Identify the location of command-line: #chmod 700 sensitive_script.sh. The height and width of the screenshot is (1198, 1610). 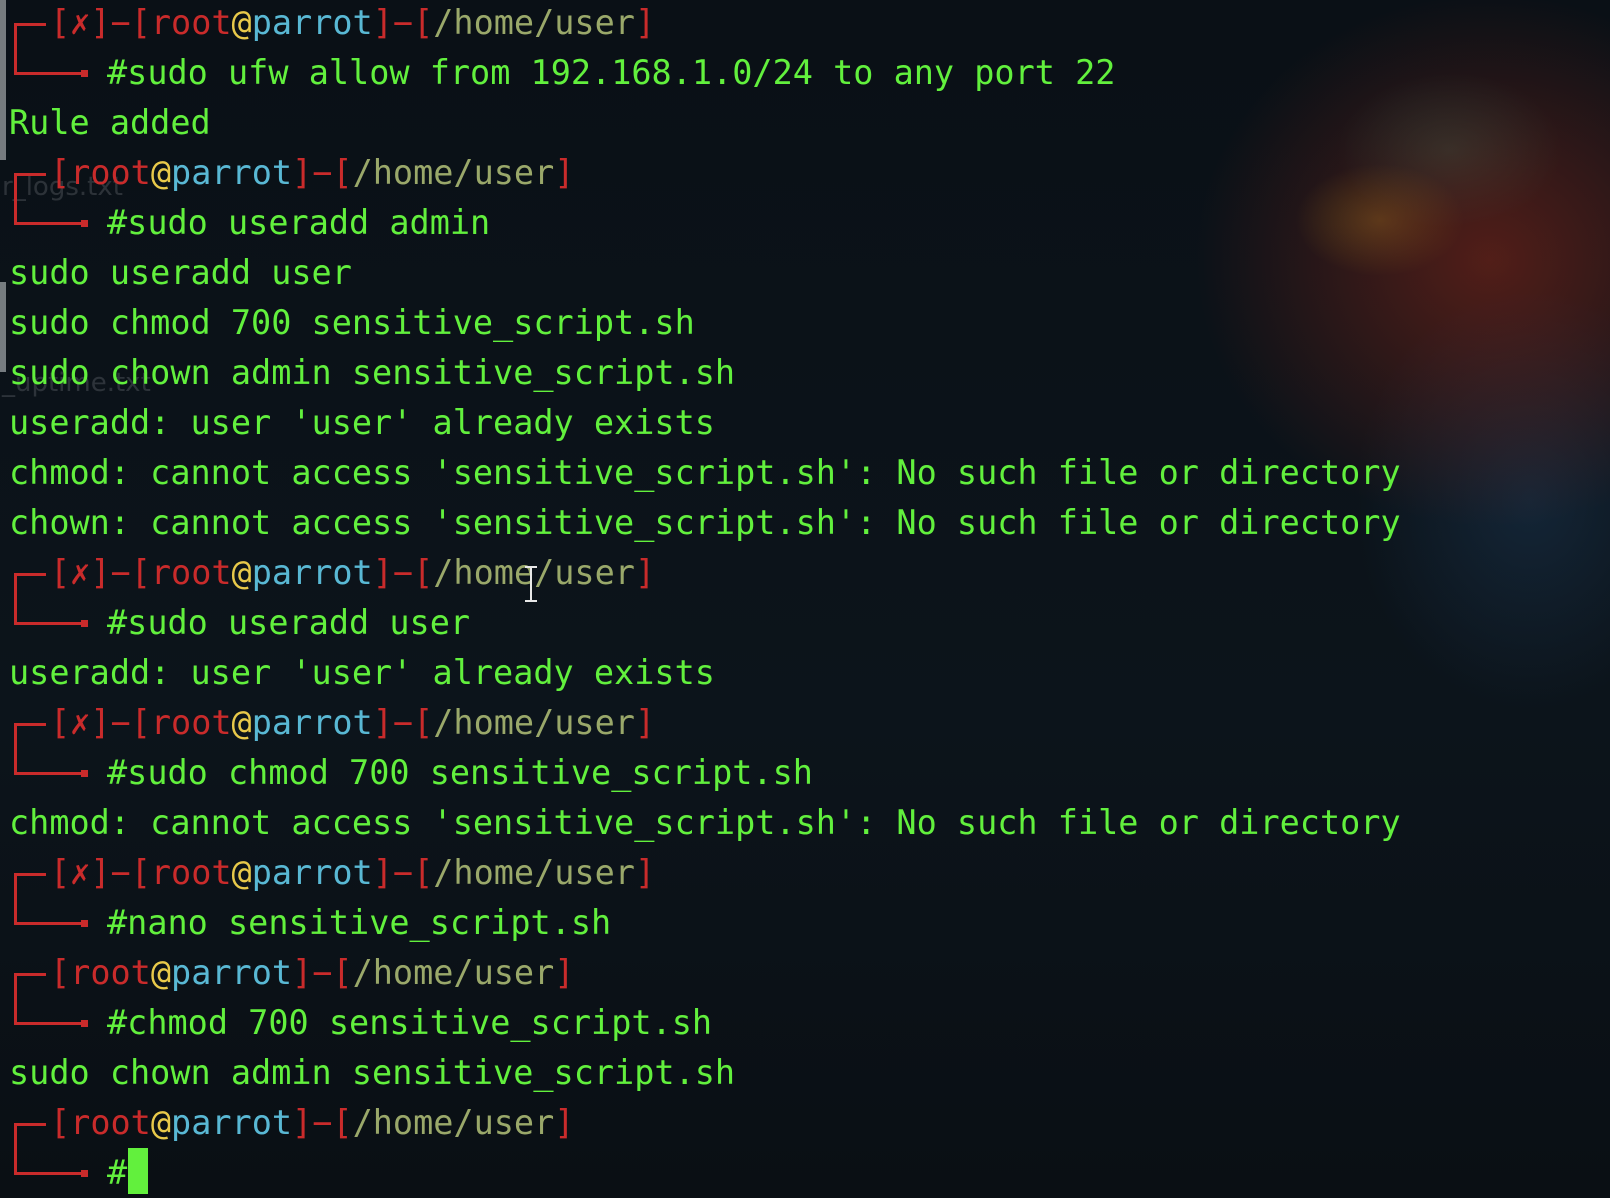
(409, 1023).